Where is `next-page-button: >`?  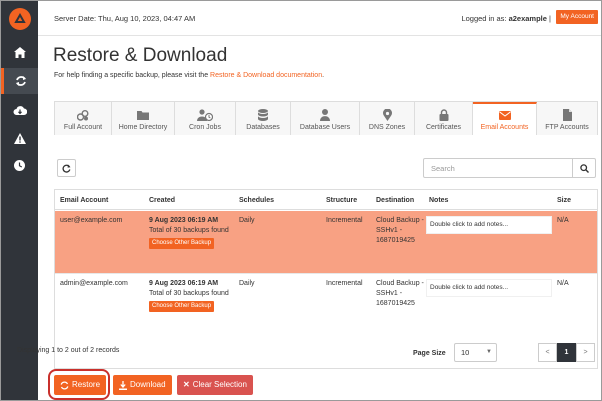 next-page-button: > is located at coordinates (585, 352).